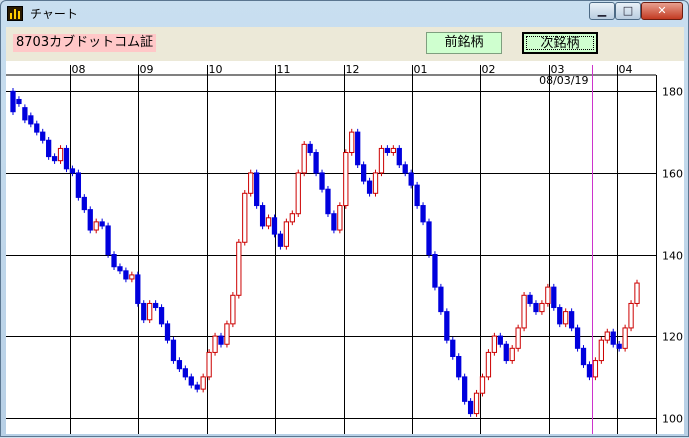  I want to click on close-button: ✕, so click(662, 11).